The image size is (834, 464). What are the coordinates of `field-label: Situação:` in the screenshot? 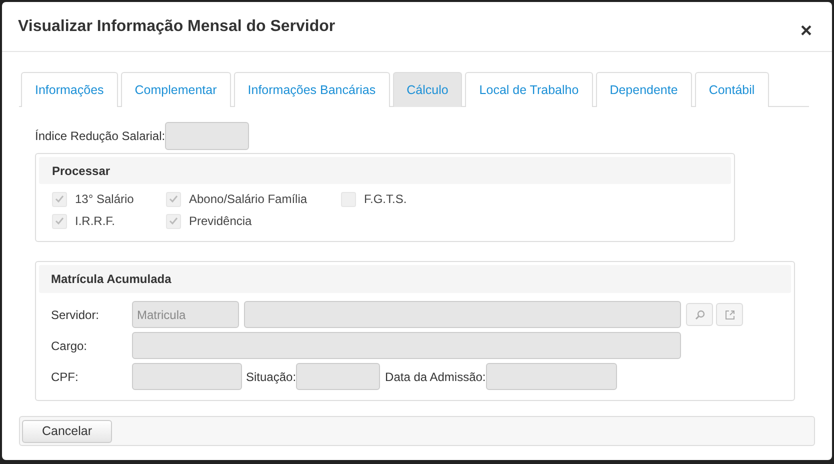 It's located at (271, 377).